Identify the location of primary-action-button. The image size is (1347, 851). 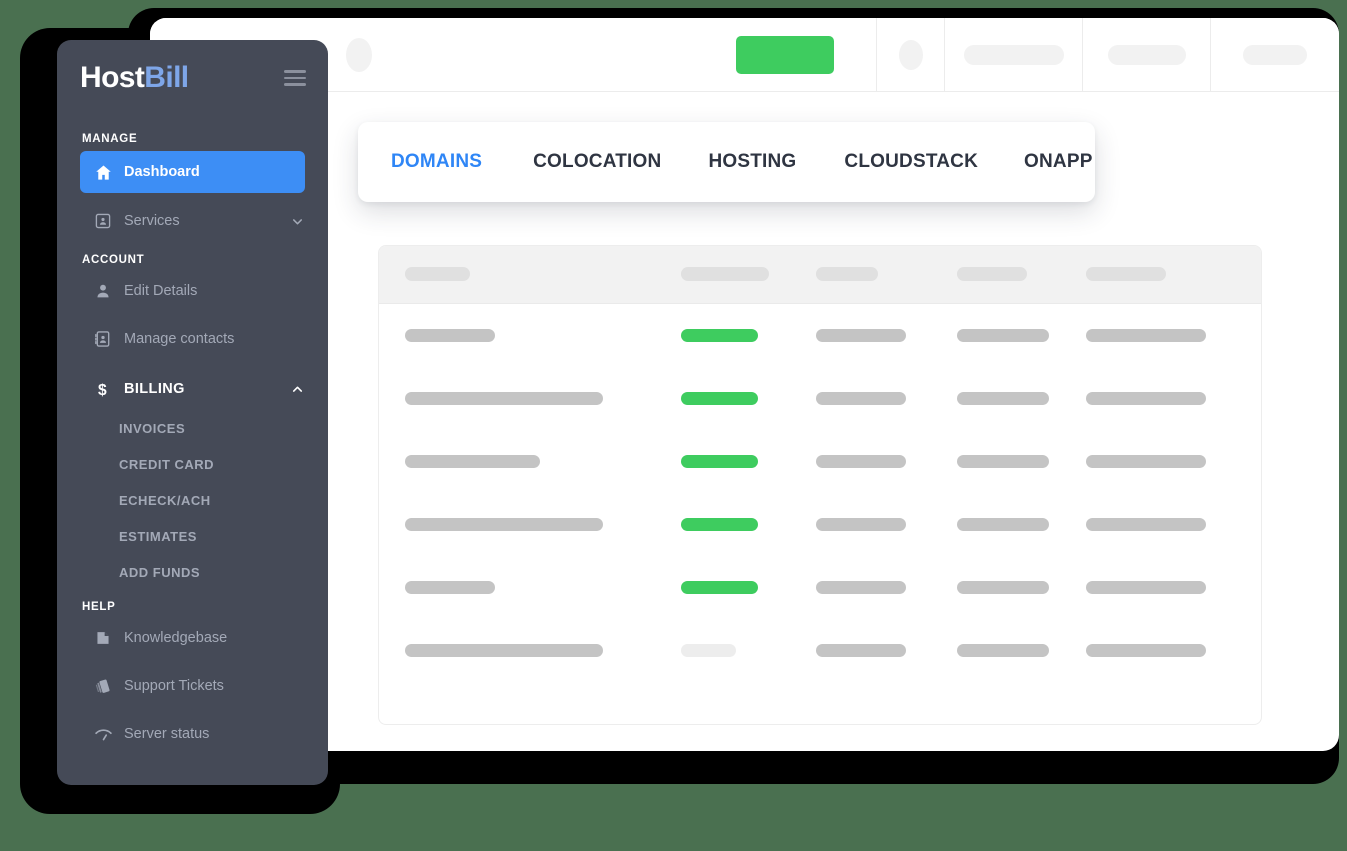
(785, 54).